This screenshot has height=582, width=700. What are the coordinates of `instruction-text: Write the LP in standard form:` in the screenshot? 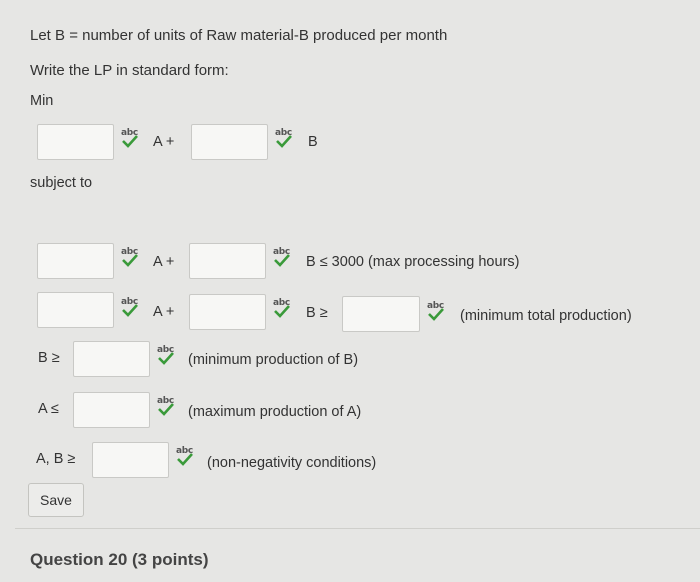 It's located at (129, 70).